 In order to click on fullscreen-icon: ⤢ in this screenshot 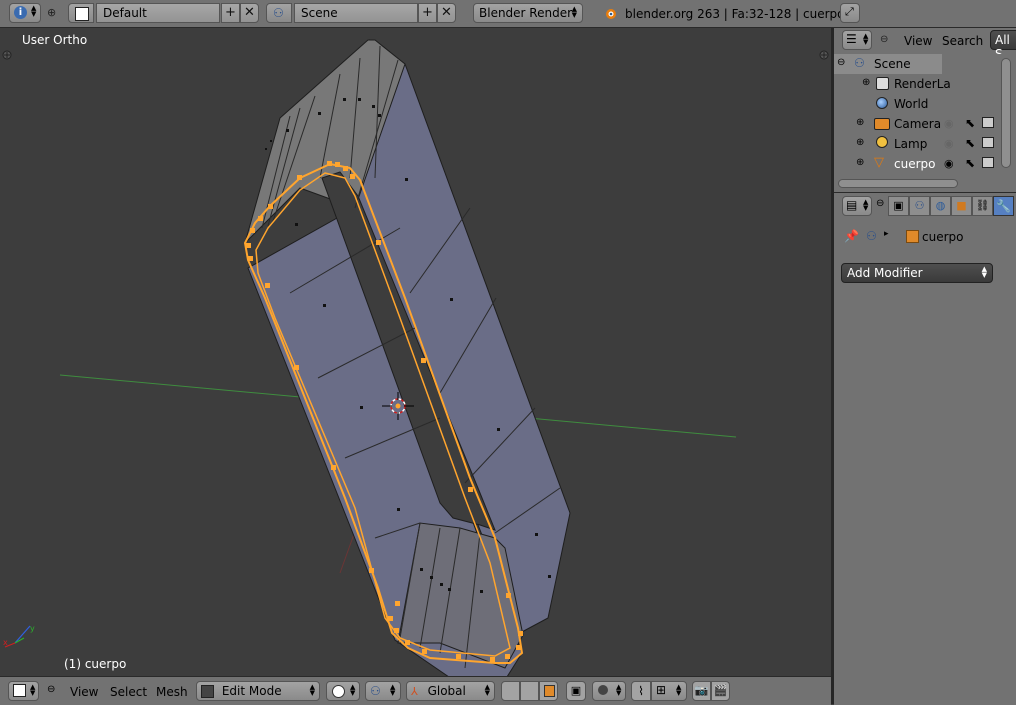, I will do `click(849, 11)`.